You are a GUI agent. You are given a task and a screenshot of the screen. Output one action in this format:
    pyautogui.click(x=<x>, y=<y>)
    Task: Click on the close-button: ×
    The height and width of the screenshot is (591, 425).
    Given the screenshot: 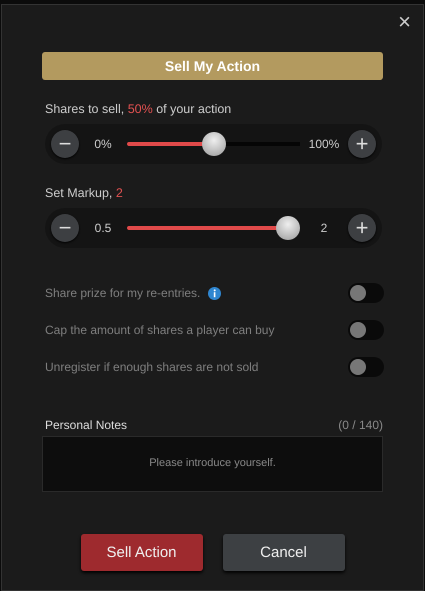 What is the action you would take?
    pyautogui.click(x=404, y=22)
    